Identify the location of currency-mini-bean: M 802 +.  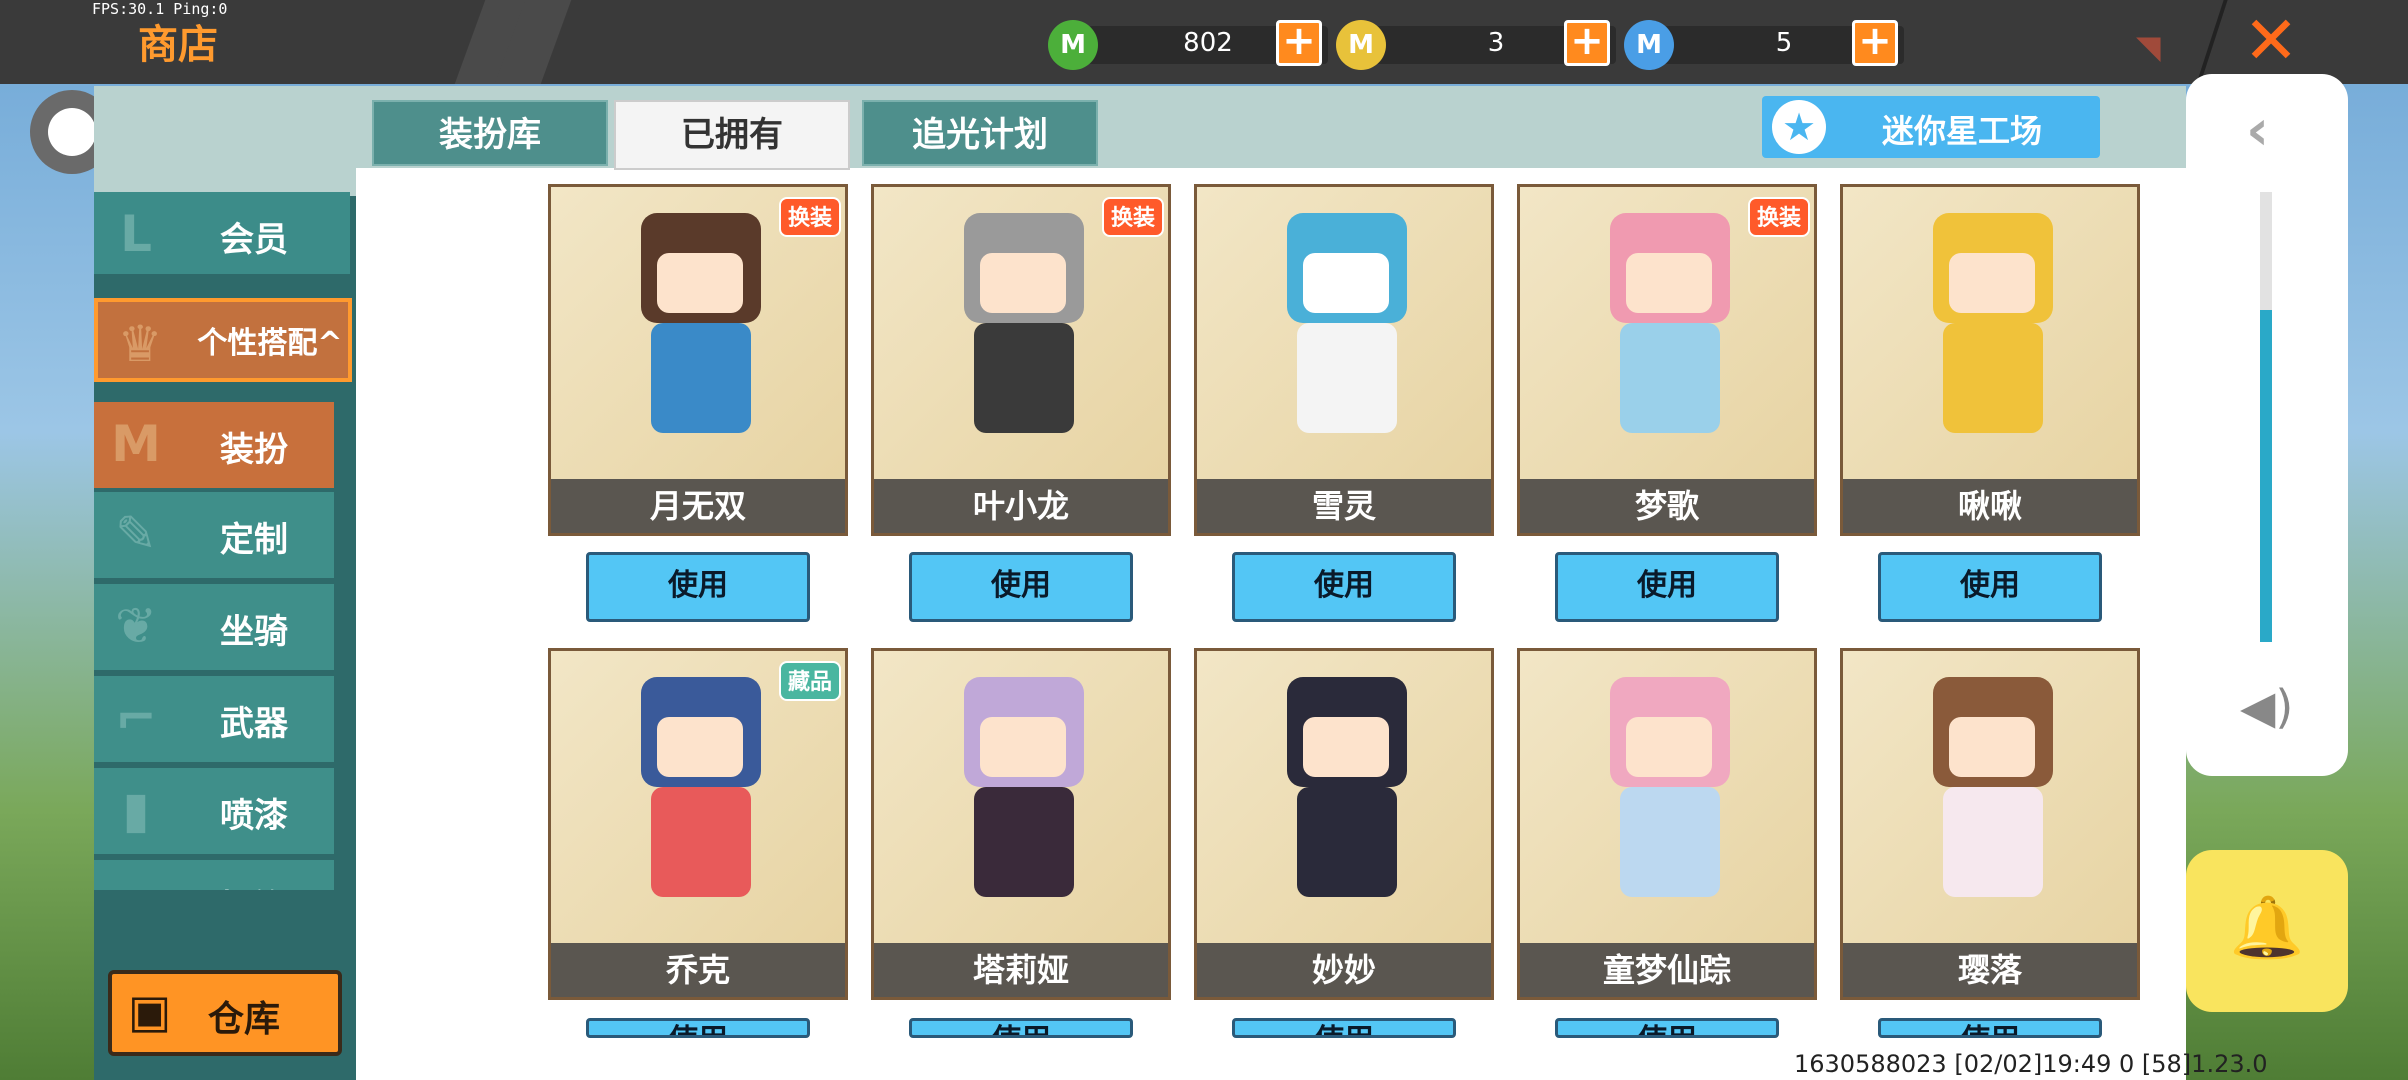
(1198, 45).